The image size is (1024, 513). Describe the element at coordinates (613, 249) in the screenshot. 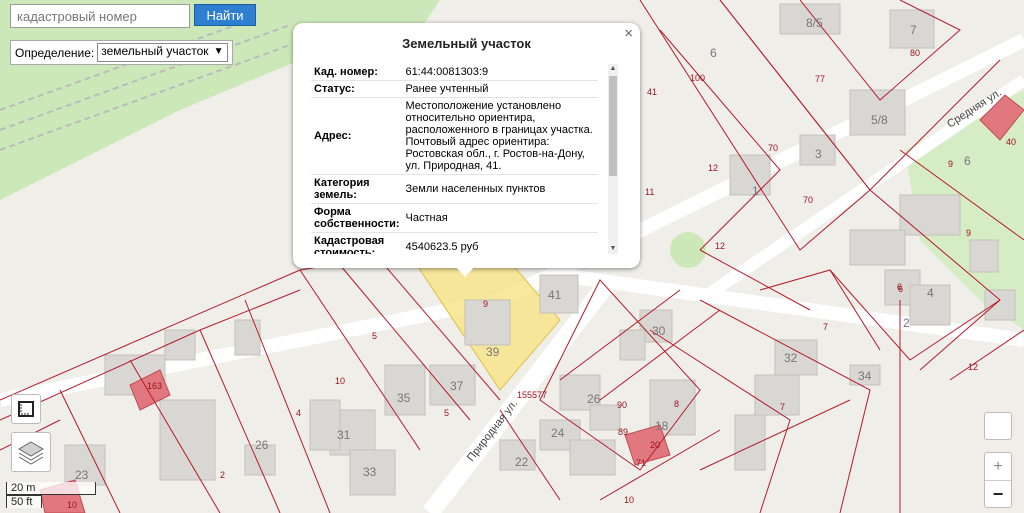

I see `scroll-down-icon: ▼` at that location.